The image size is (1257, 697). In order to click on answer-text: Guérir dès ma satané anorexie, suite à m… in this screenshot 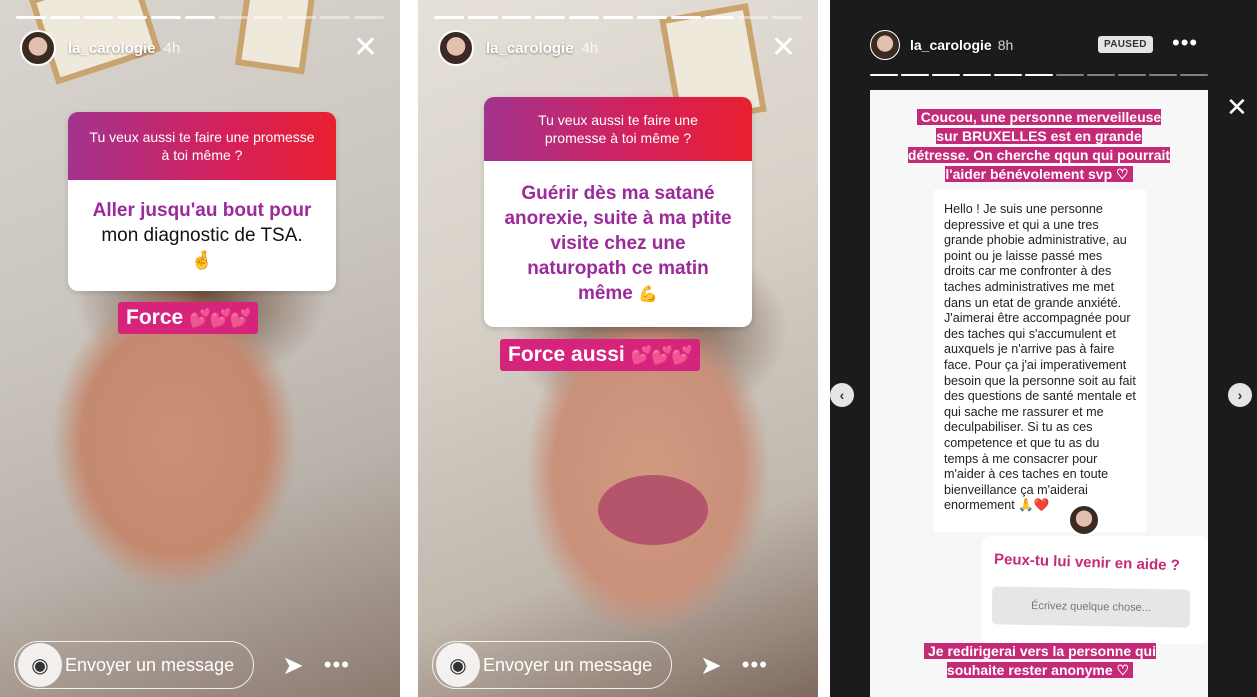, I will do `click(618, 243)`.